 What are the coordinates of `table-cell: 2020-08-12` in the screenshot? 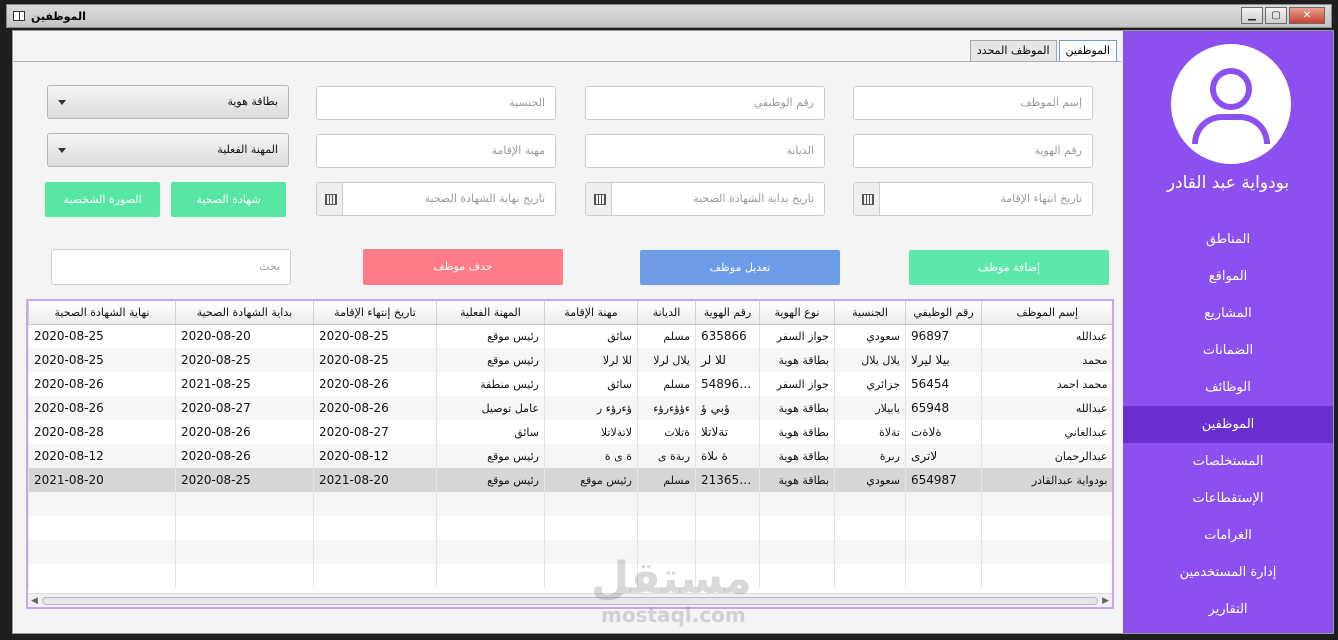 It's located at (102, 456).